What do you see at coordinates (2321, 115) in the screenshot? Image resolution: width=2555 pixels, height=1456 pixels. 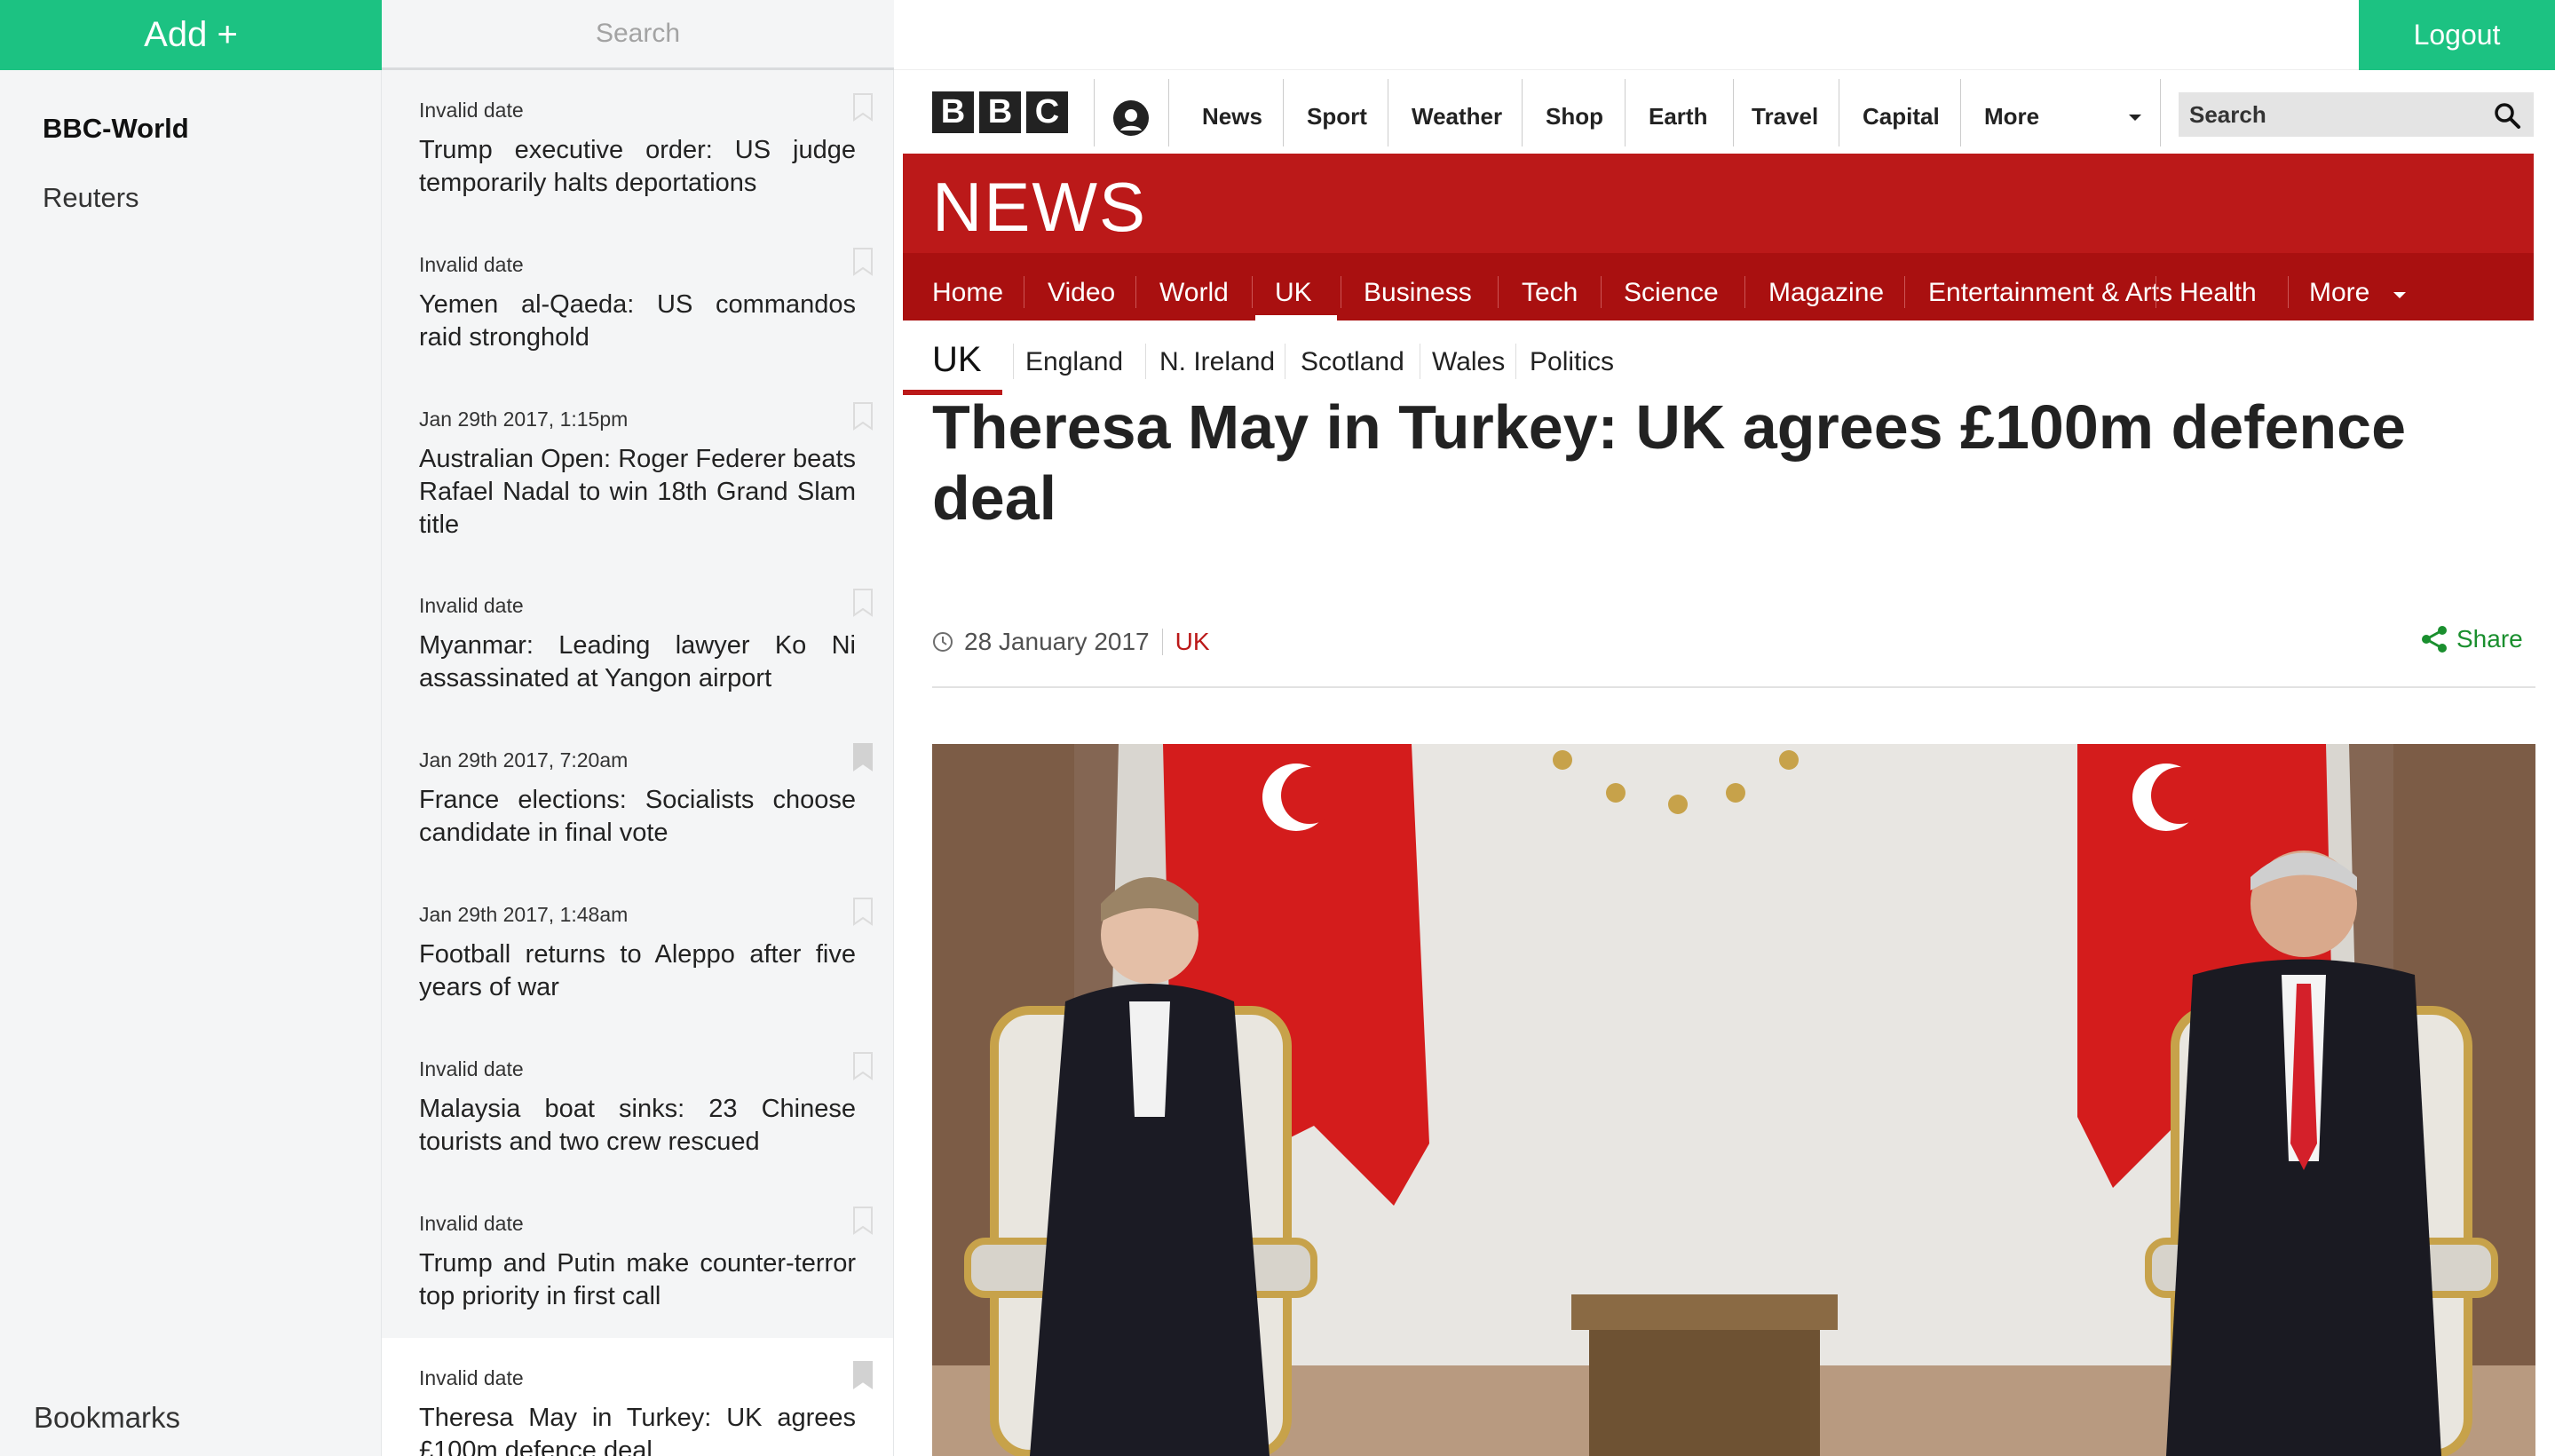 I see `bbc-search-input` at bounding box center [2321, 115].